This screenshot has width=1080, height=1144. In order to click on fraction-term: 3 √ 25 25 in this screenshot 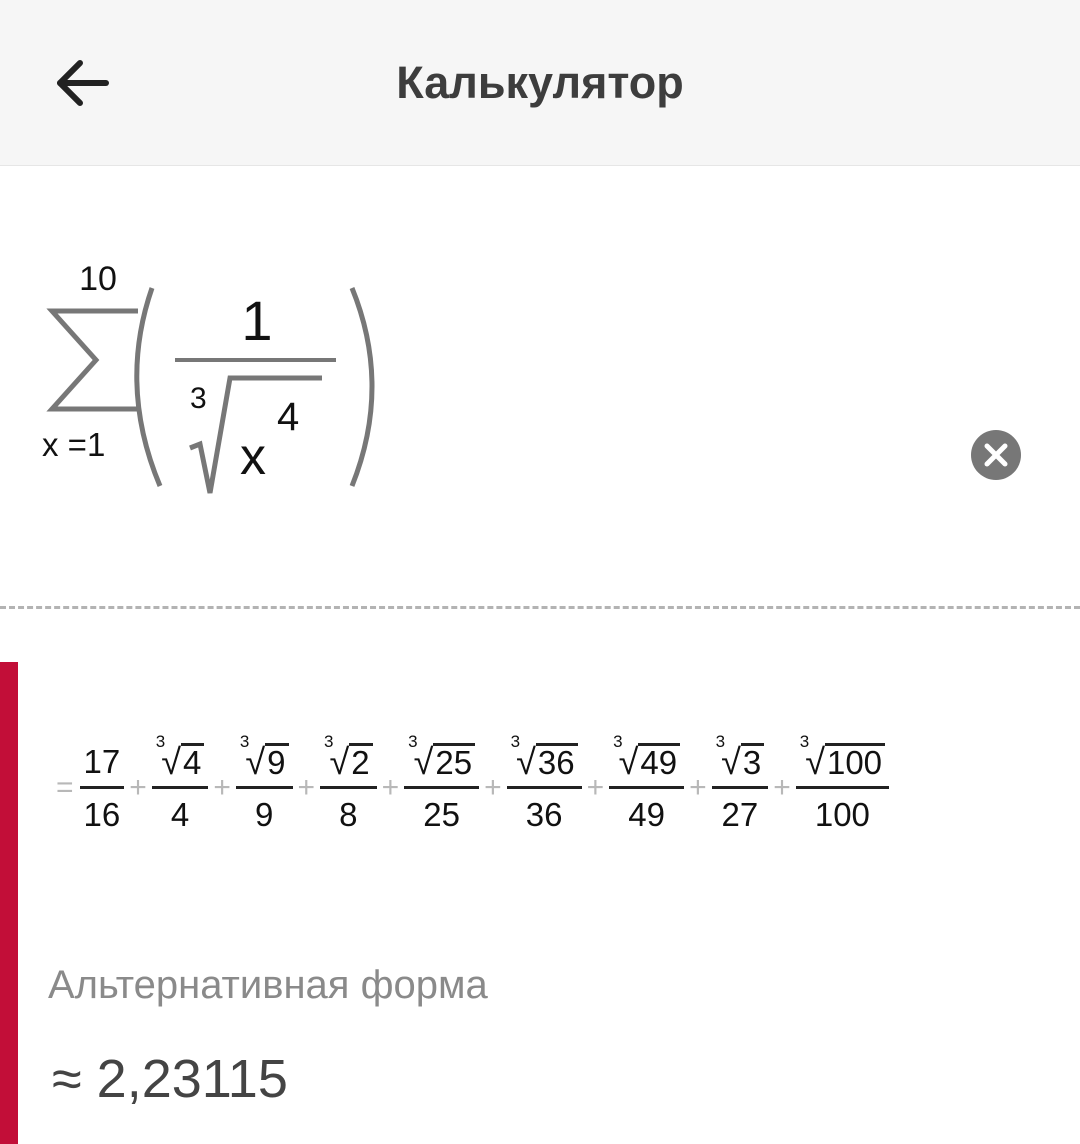, I will do `click(442, 782)`.